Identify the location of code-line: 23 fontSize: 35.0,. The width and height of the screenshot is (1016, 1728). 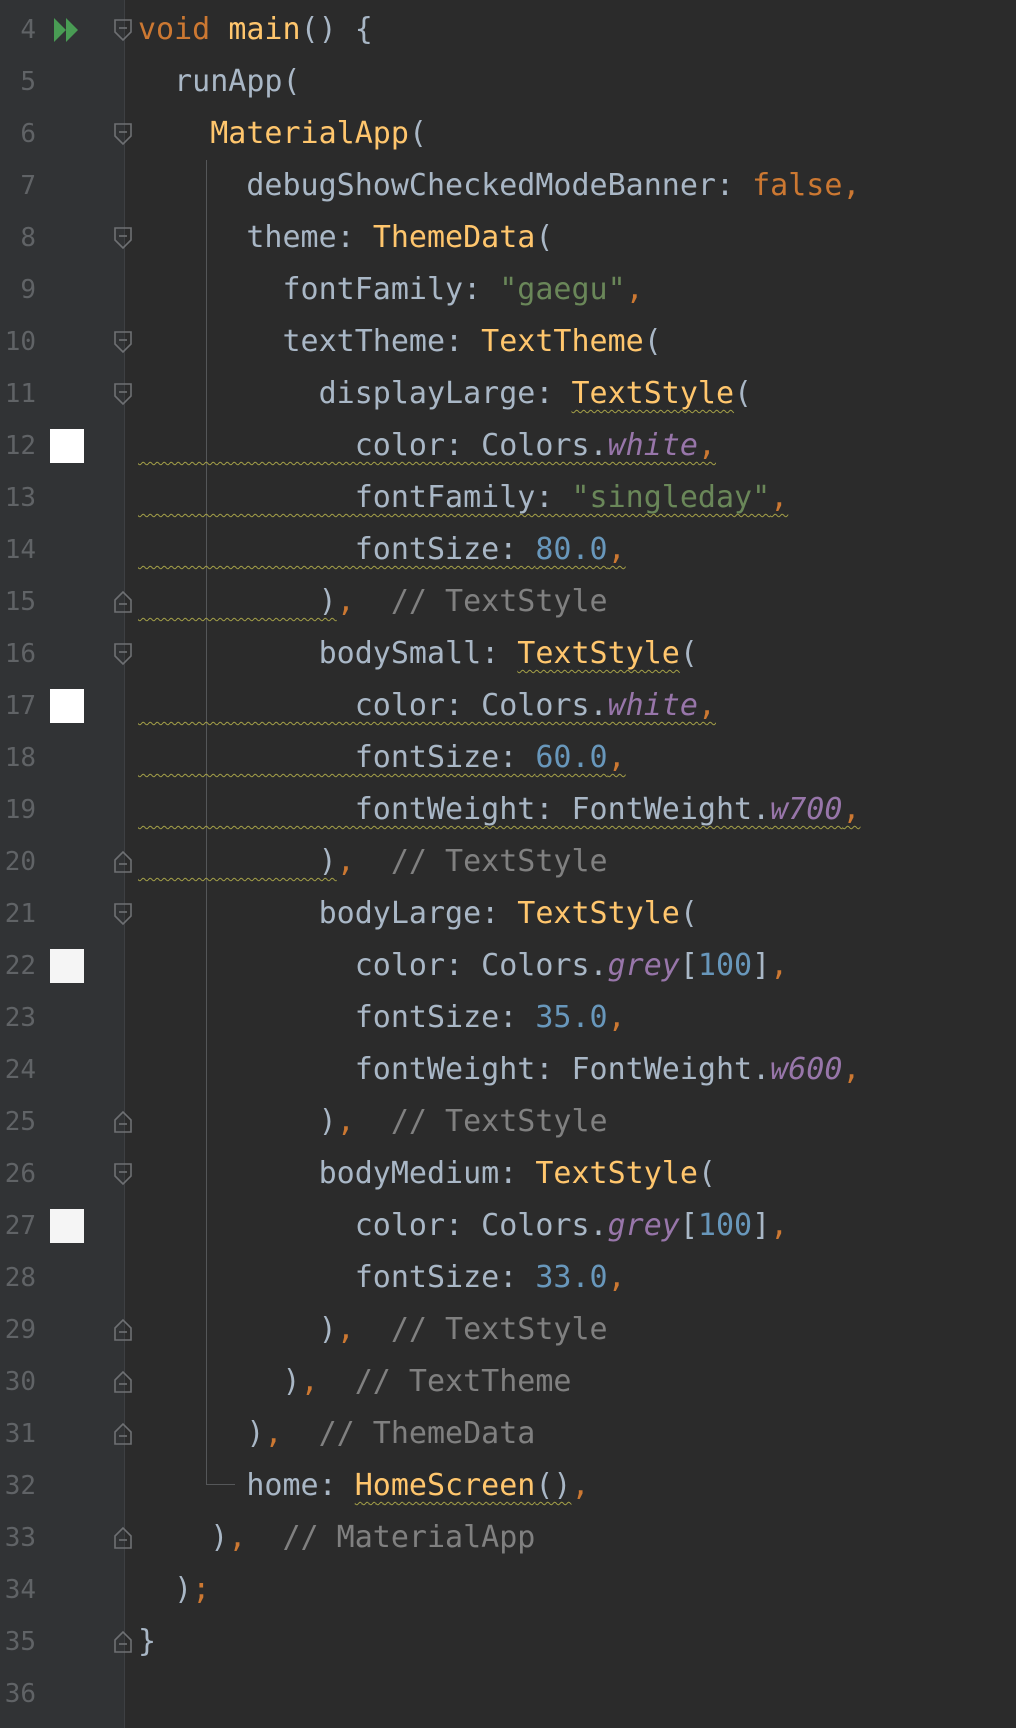
(508, 1018).